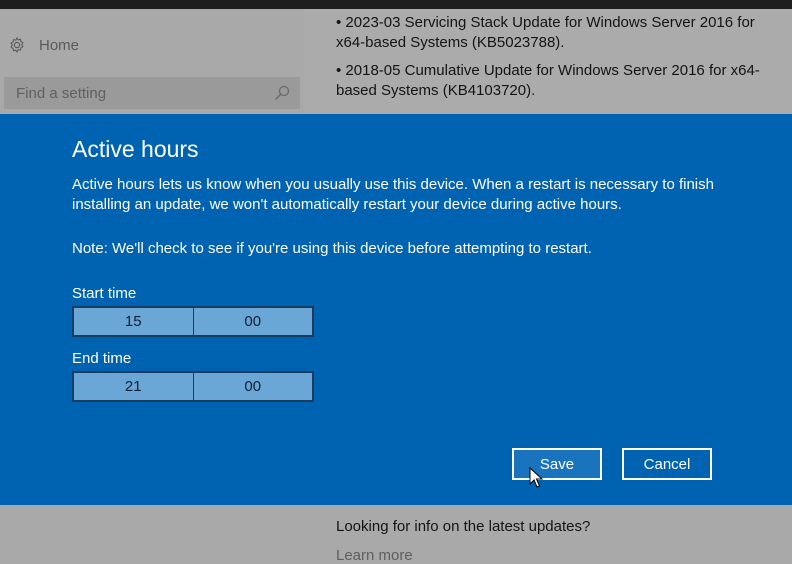 This screenshot has width=792, height=564. I want to click on home-label: Home, so click(59, 45).